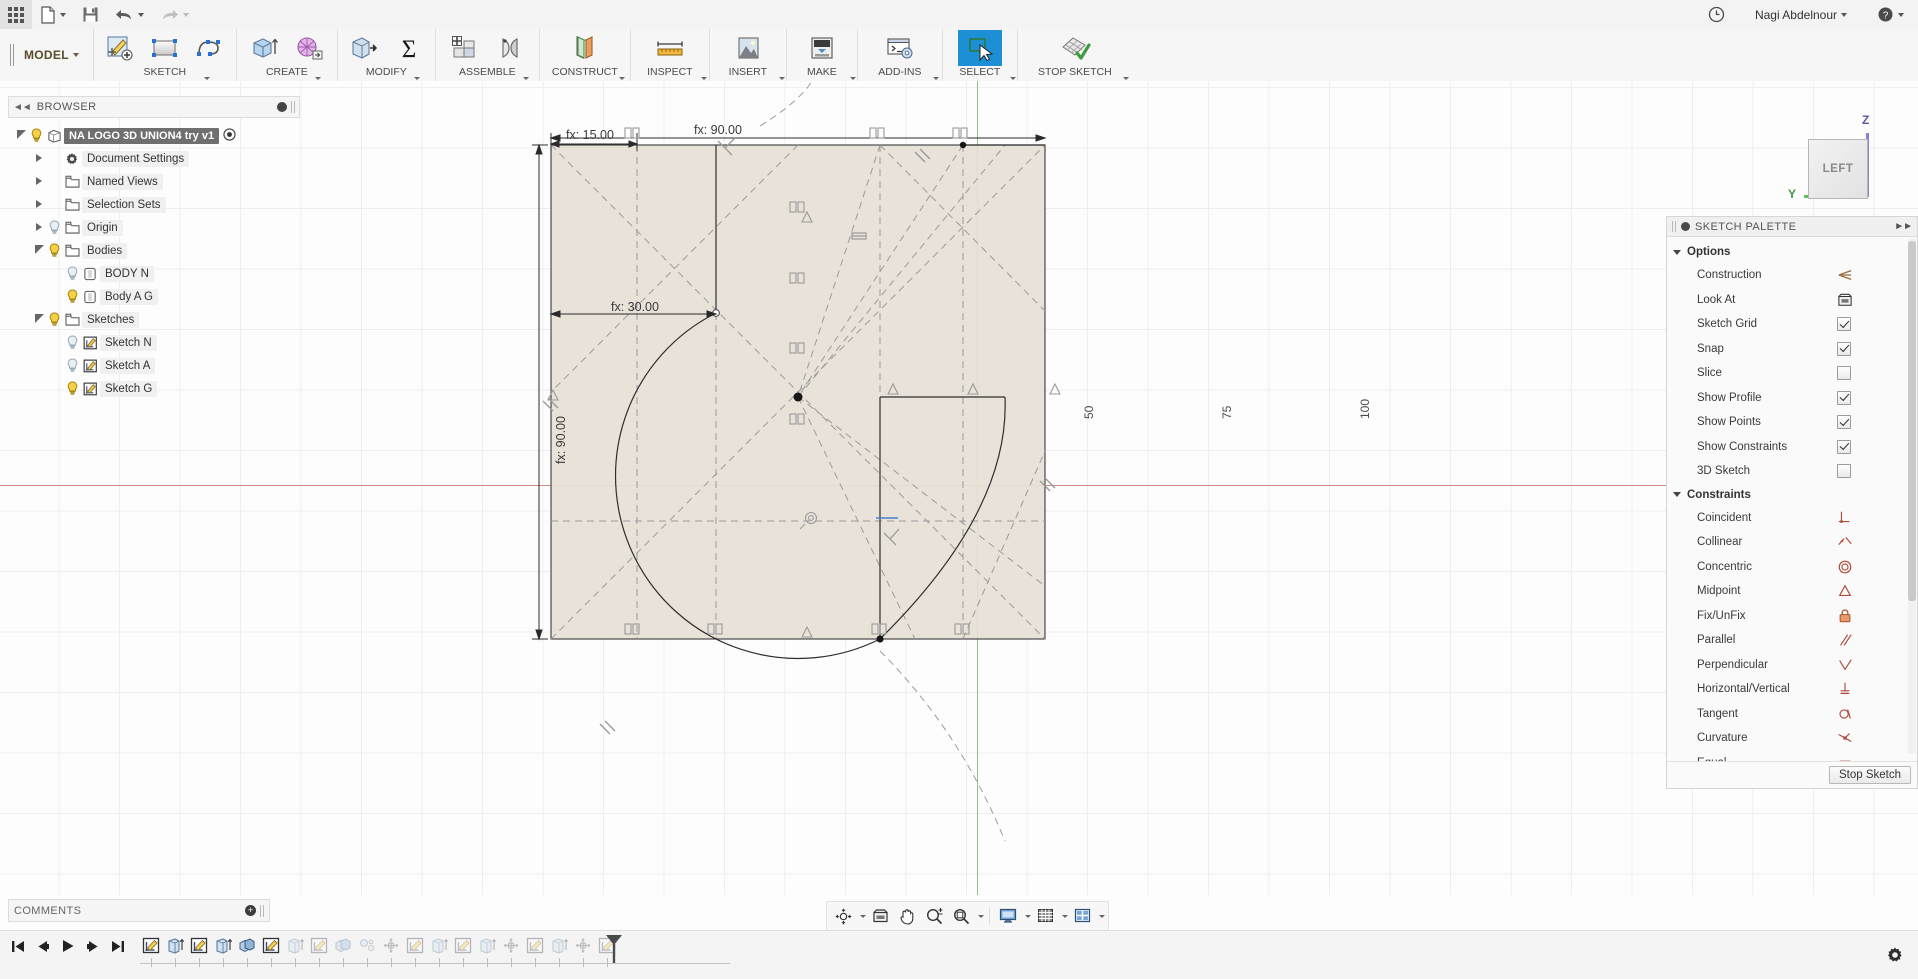 The width and height of the screenshot is (1918, 979). What do you see at coordinates (465, 48) in the screenshot?
I see `new-component-button` at bounding box center [465, 48].